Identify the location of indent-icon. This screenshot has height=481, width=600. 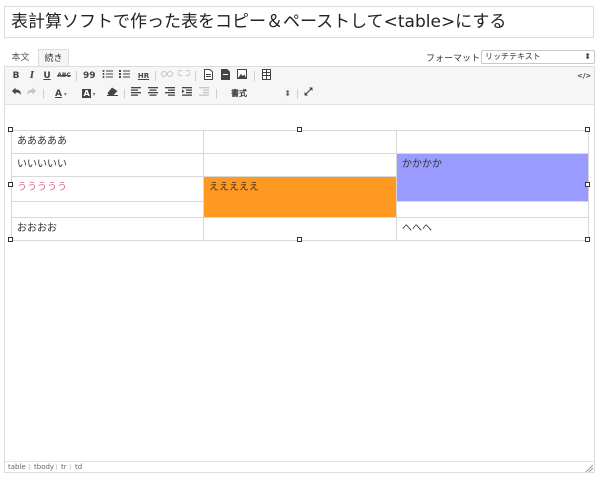
(187, 91).